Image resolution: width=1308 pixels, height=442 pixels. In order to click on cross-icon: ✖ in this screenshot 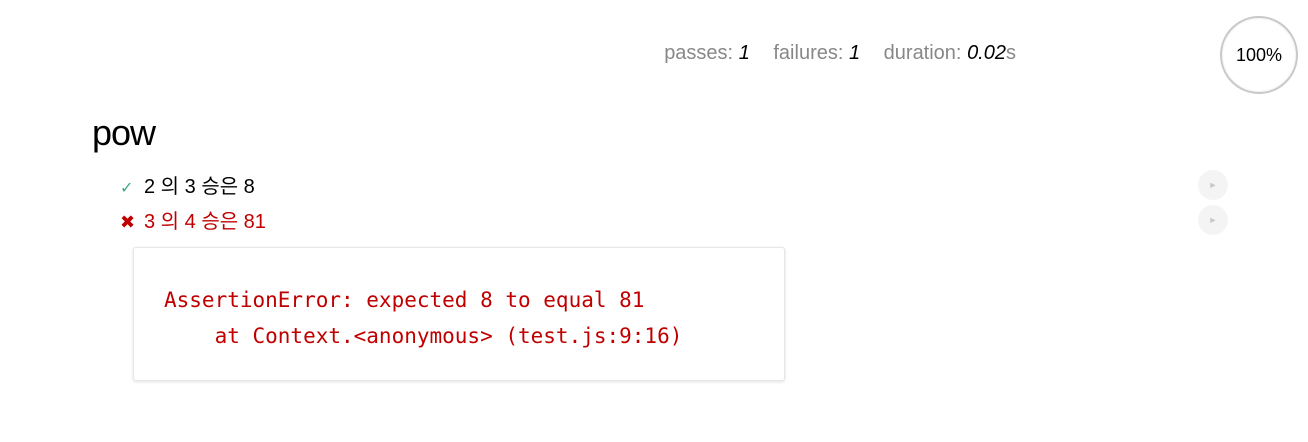, I will do `click(128, 222)`.